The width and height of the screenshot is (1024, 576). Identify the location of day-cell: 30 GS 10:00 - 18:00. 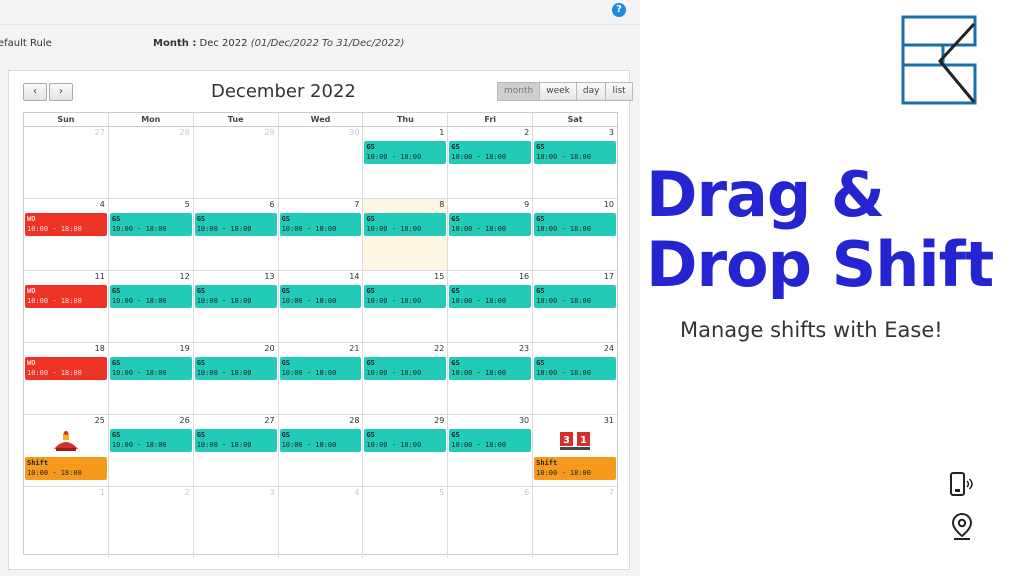
(489, 450).